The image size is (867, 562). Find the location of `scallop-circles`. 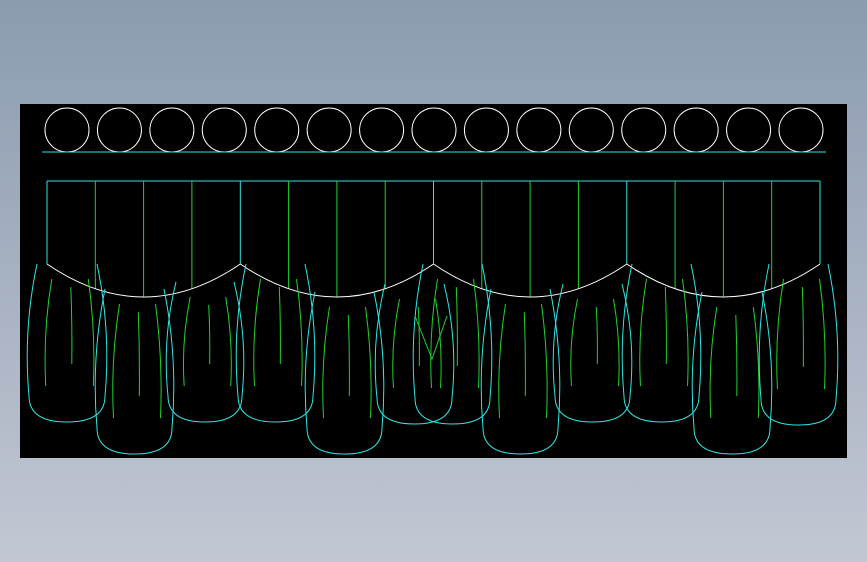

scallop-circles is located at coordinates (434, 130).